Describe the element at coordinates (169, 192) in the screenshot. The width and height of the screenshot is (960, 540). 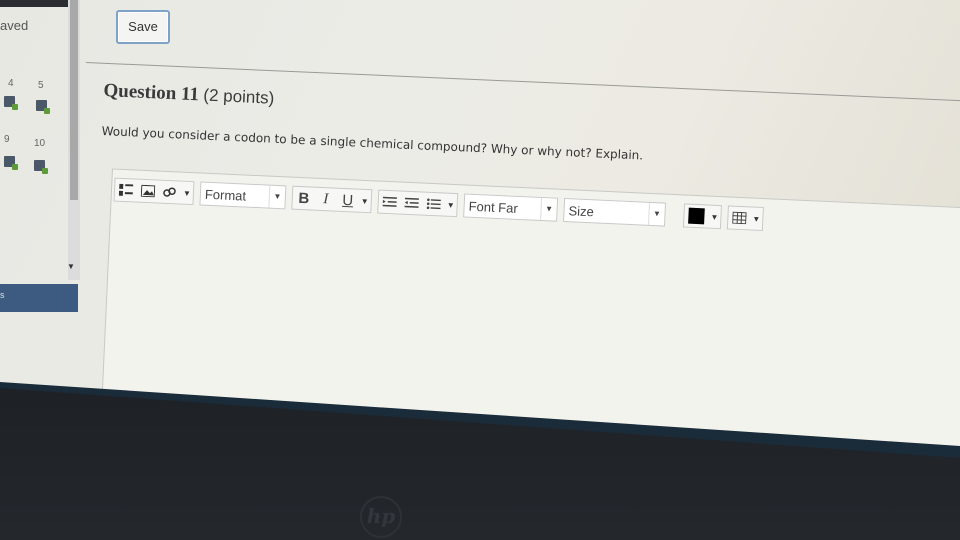
I see `link-icon` at that location.